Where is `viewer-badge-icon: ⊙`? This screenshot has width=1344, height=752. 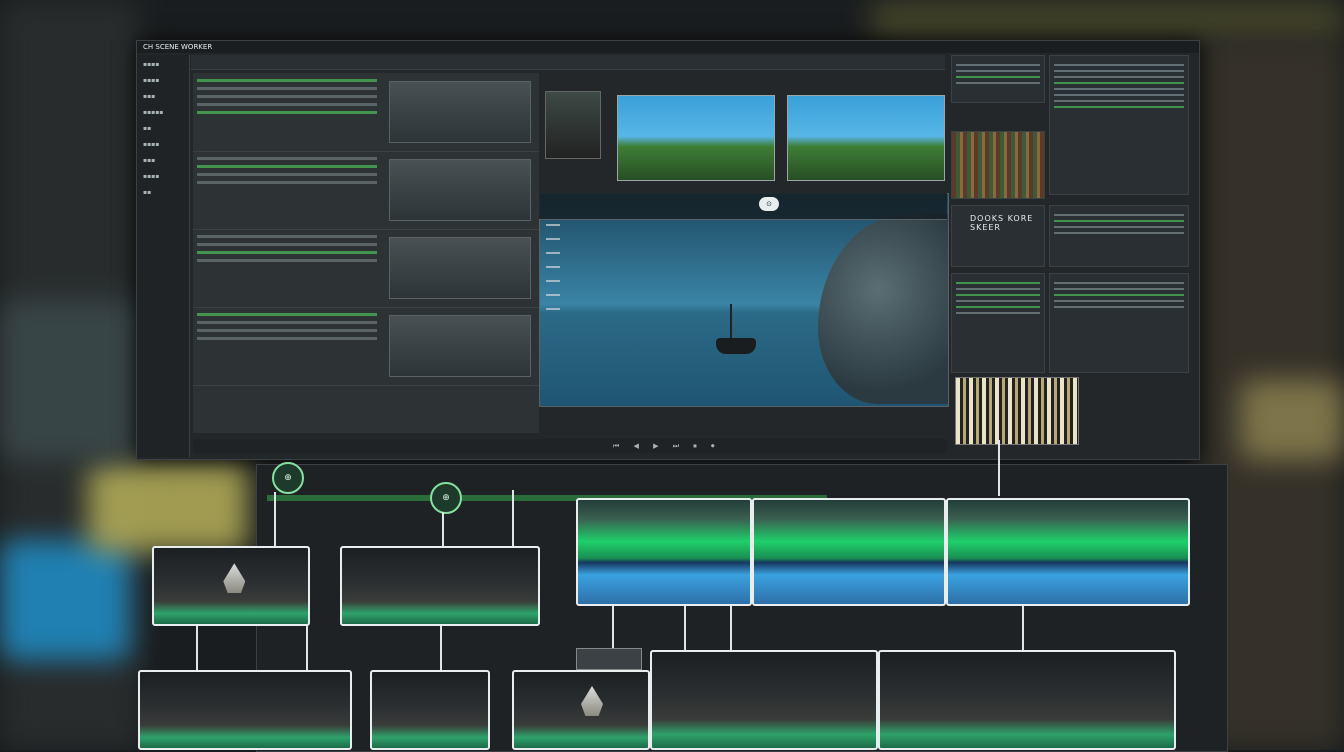 viewer-badge-icon: ⊙ is located at coordinates (769, 204).